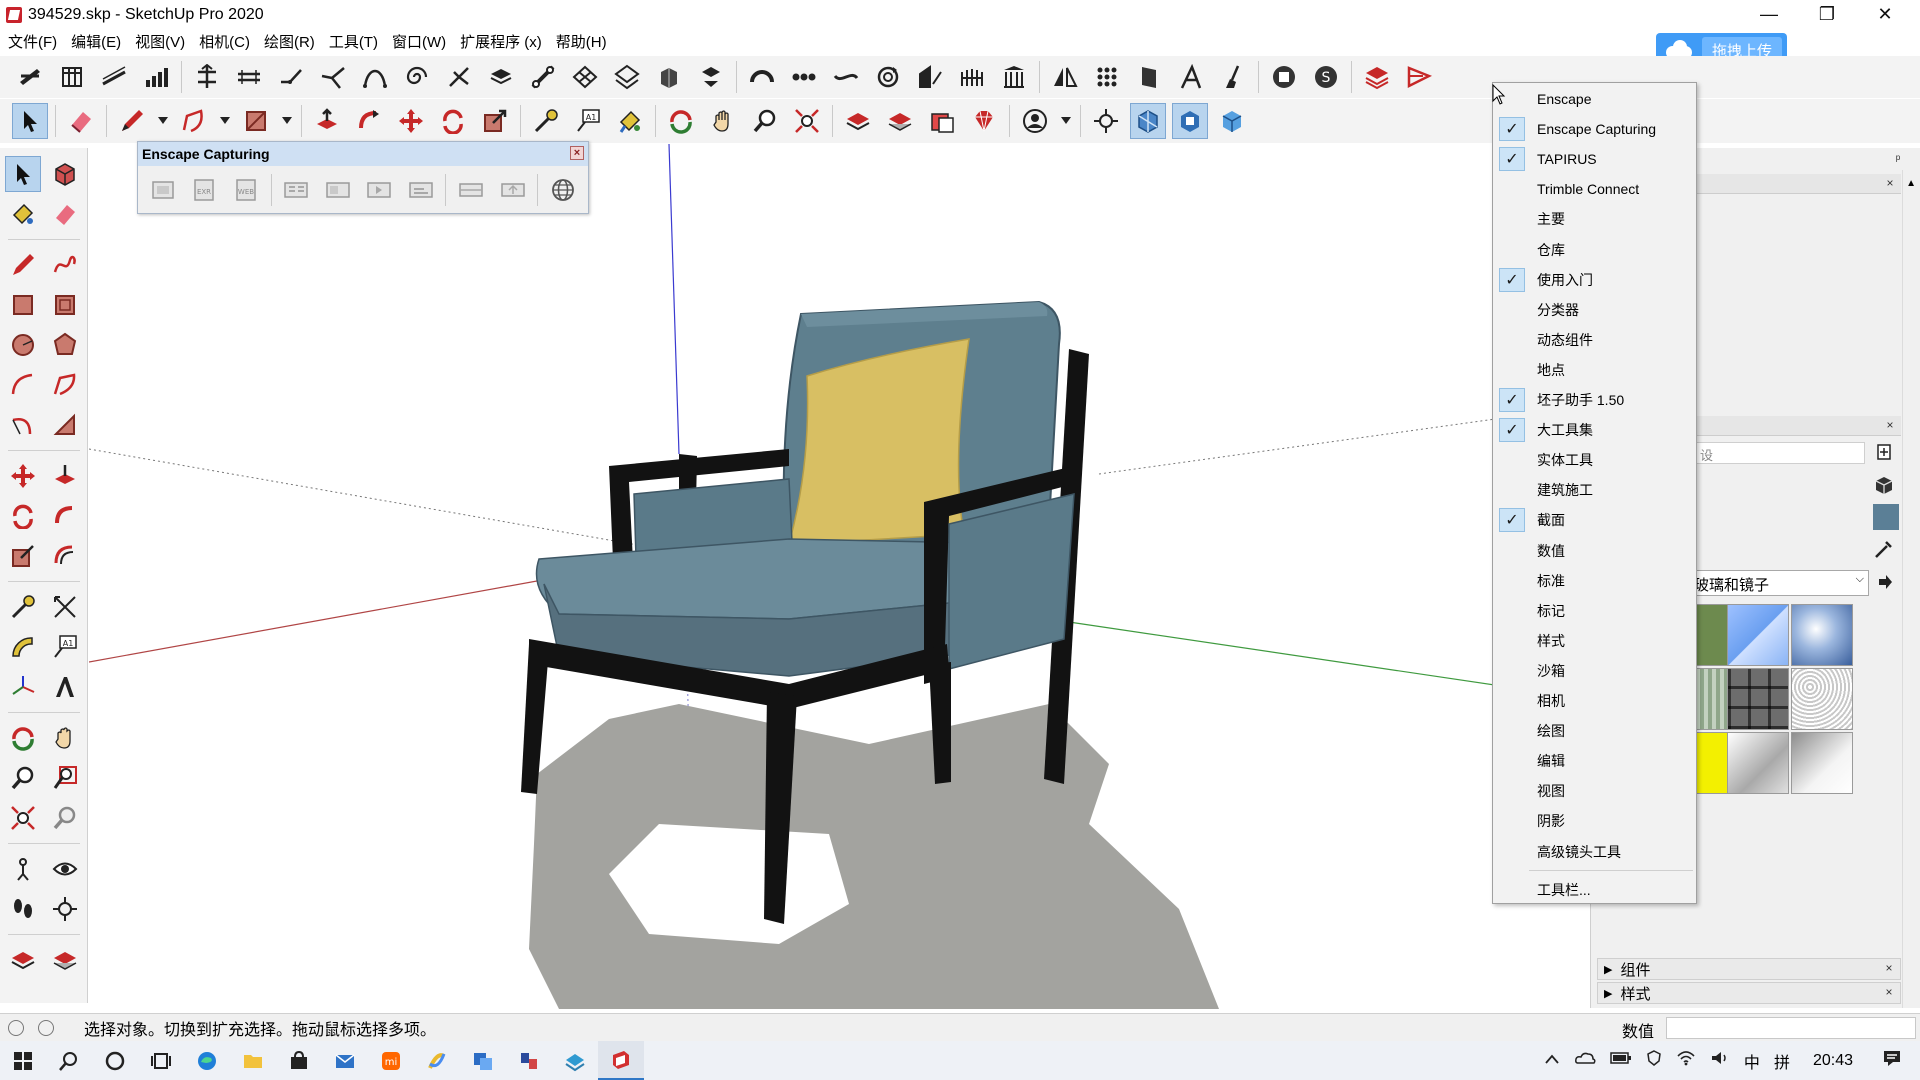 The image size is (1920, 1080). What do you see at coordinates (249, 77) in the screenshot?
I see `distribute-tool-icon` at bounding box center [249, 77].